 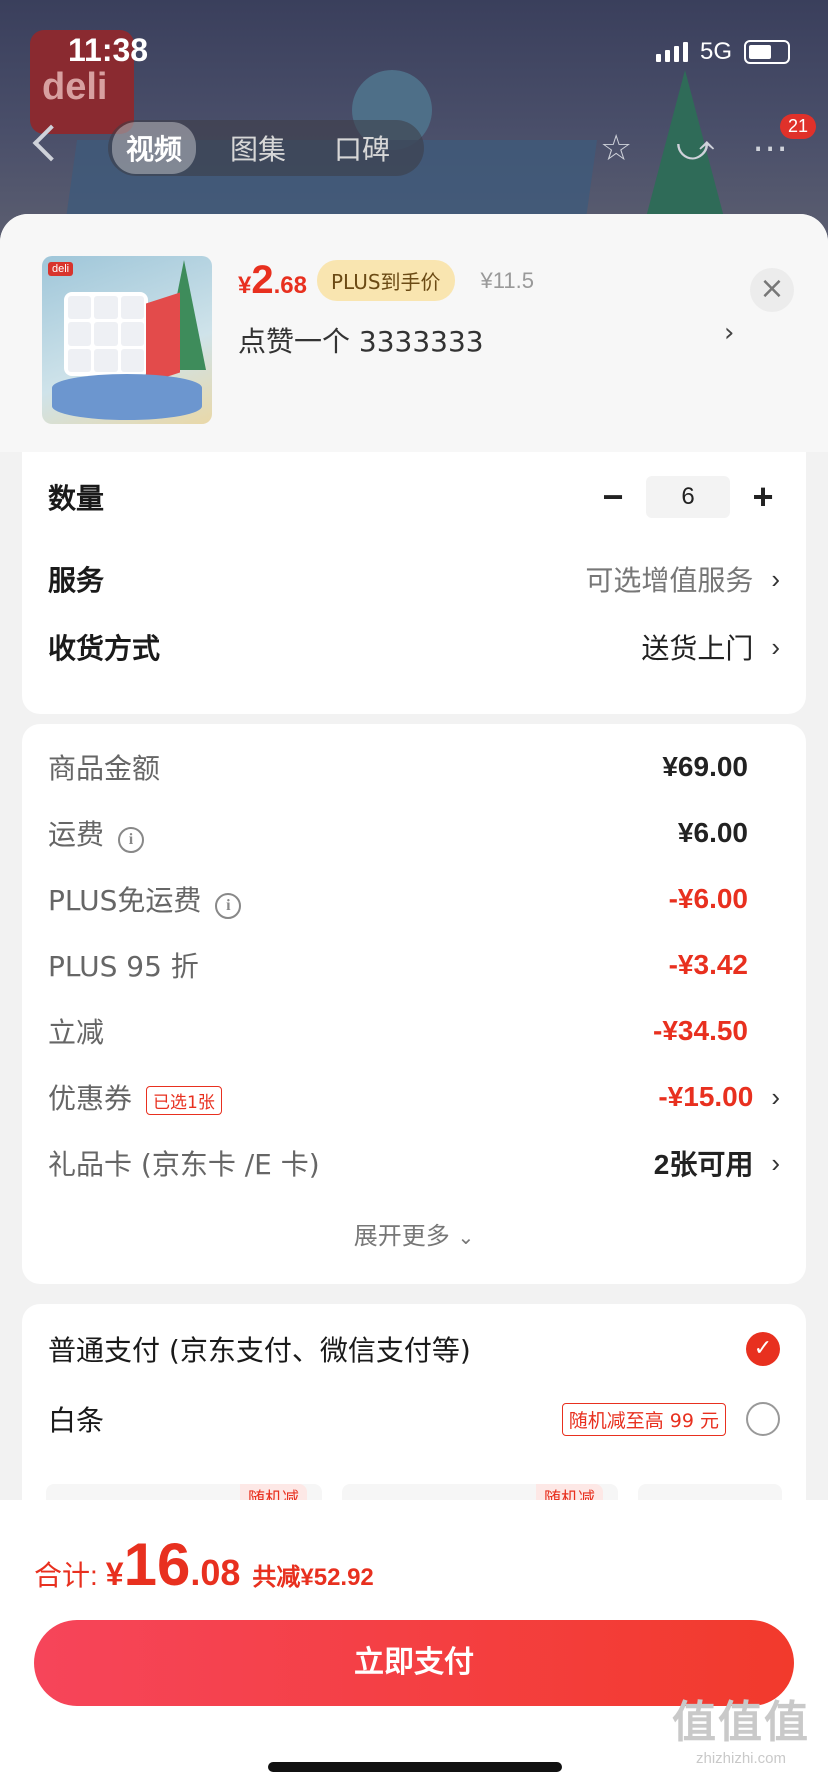 I want to click on total-amount-integer: 16, so click(x=157, y=1564).